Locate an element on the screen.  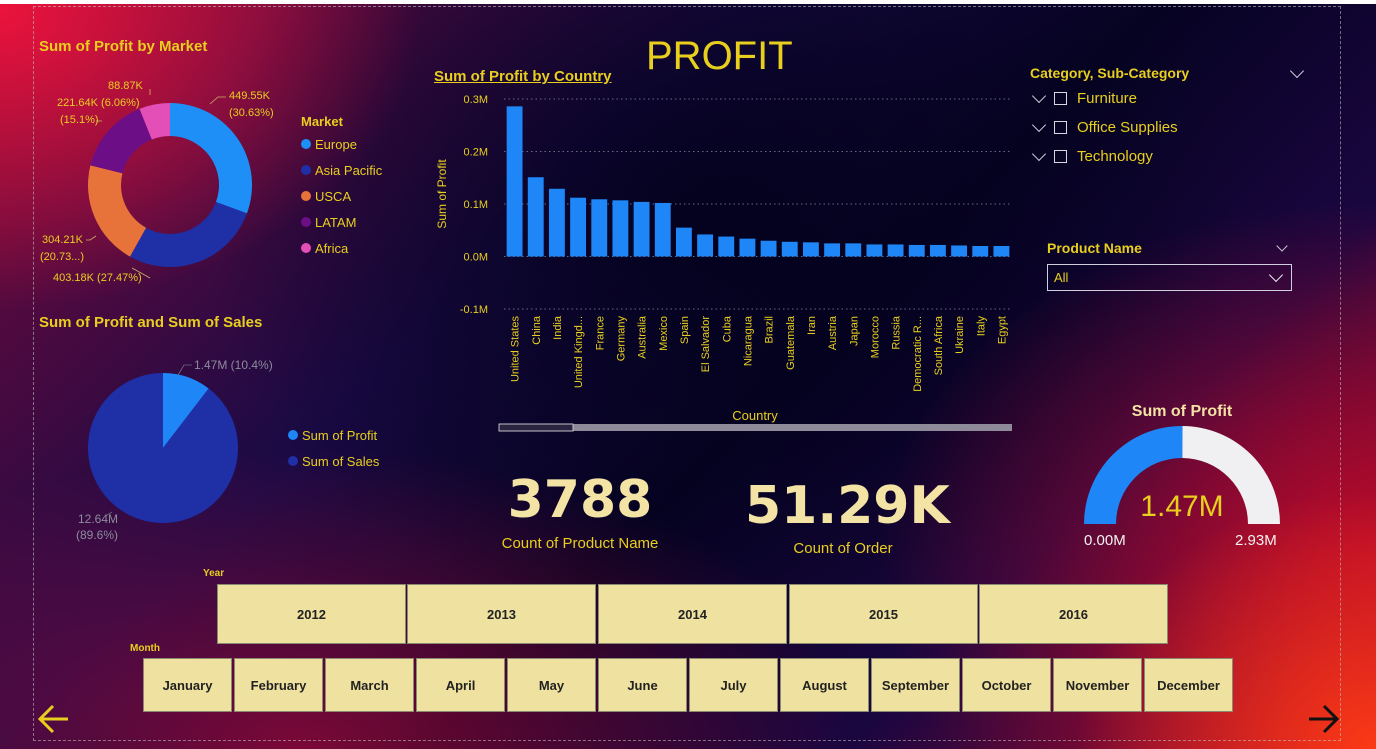
arrow-right-icon is located at coordinates (1323, 719).